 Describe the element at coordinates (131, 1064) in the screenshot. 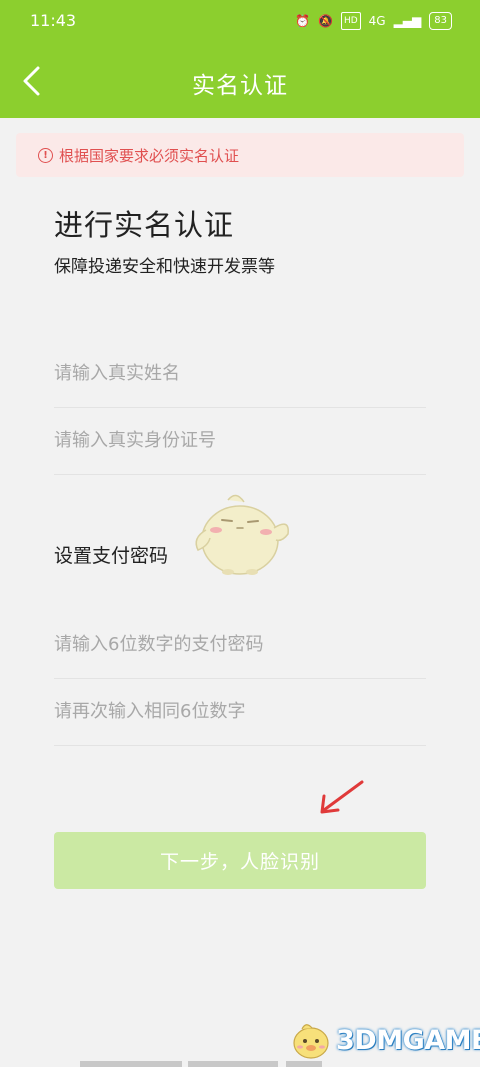

I see `nav-bar-segment-left` at that location.